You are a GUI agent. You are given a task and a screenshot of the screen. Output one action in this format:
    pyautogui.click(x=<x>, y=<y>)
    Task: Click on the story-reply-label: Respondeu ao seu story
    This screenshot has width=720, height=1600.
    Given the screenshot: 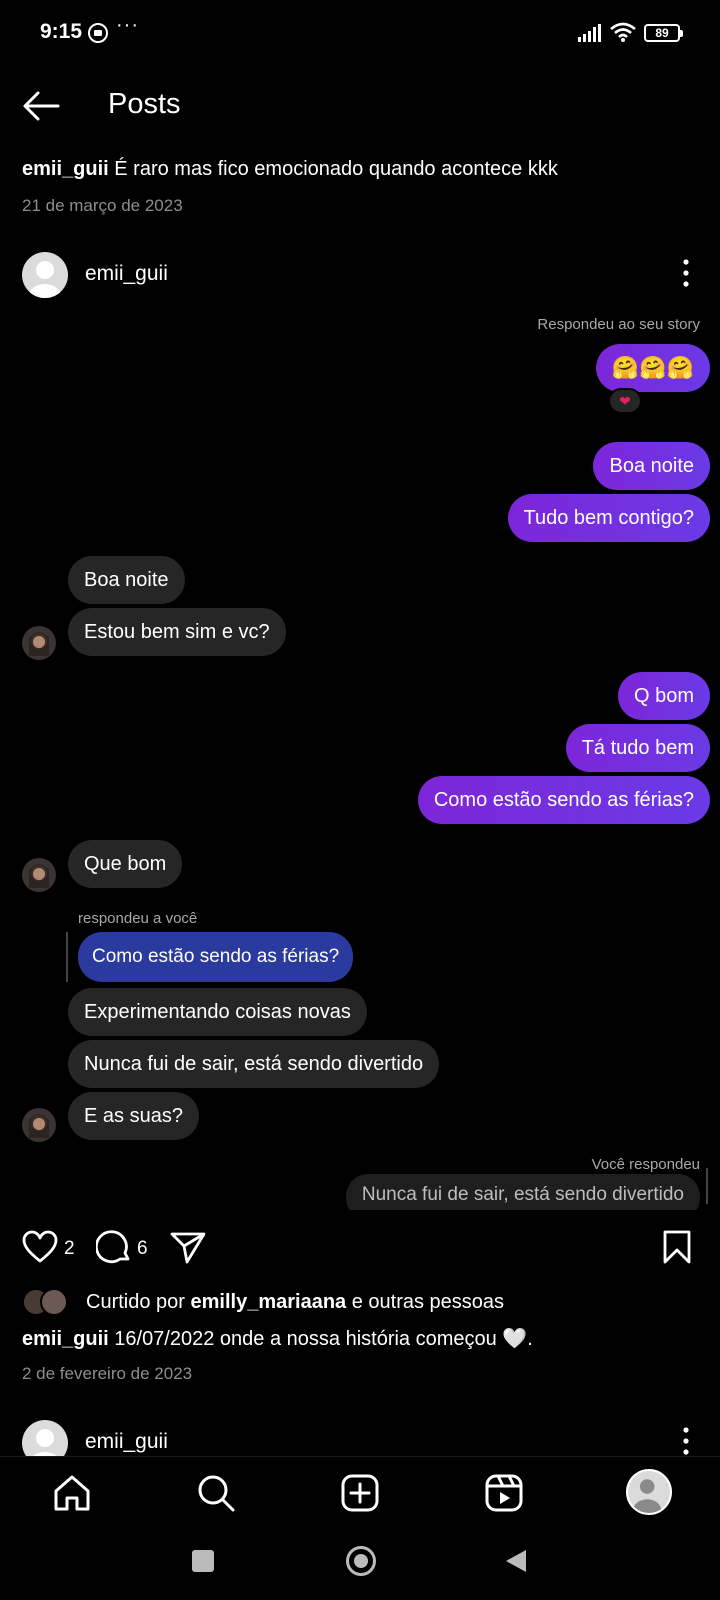 What is the action you would take?
    pyautogui.click(x=618, y=324)
    